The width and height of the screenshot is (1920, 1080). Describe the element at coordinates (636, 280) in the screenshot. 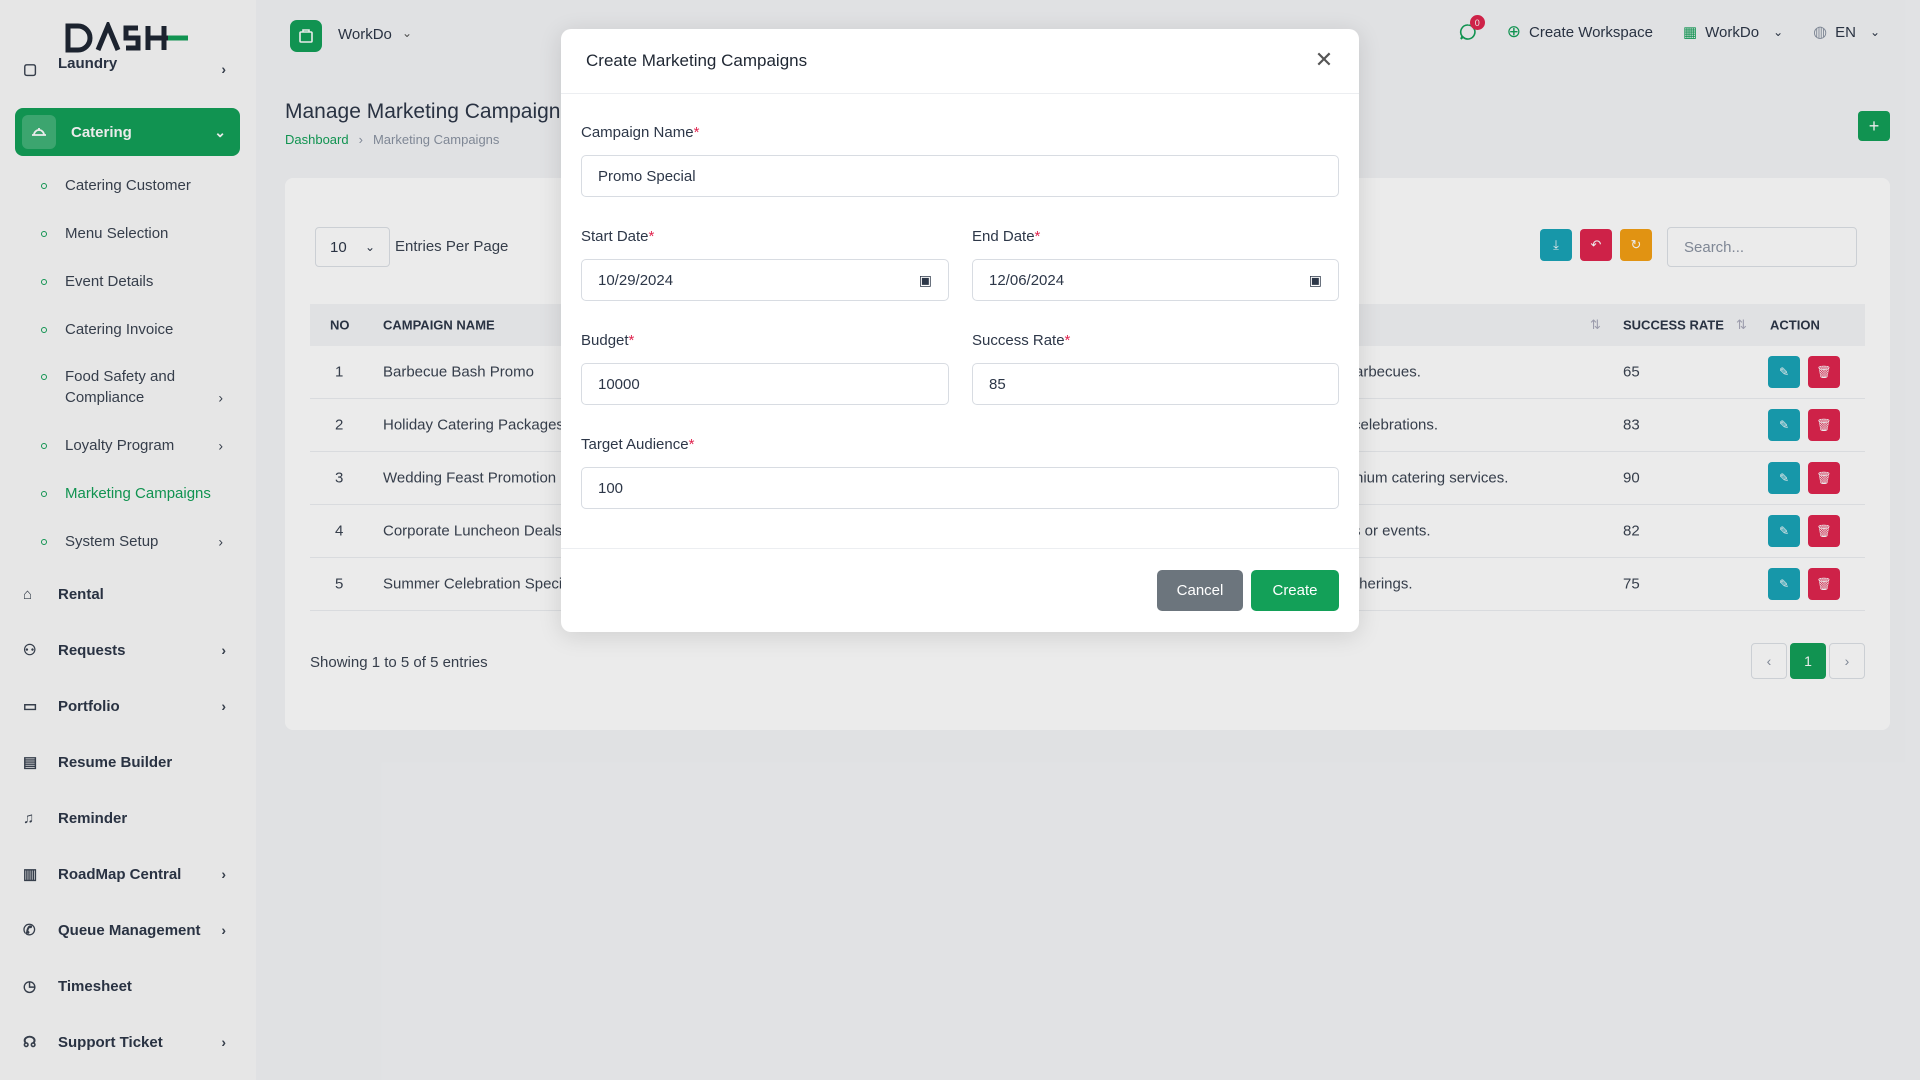

I see `input-value: 10/29/2024` at that location.